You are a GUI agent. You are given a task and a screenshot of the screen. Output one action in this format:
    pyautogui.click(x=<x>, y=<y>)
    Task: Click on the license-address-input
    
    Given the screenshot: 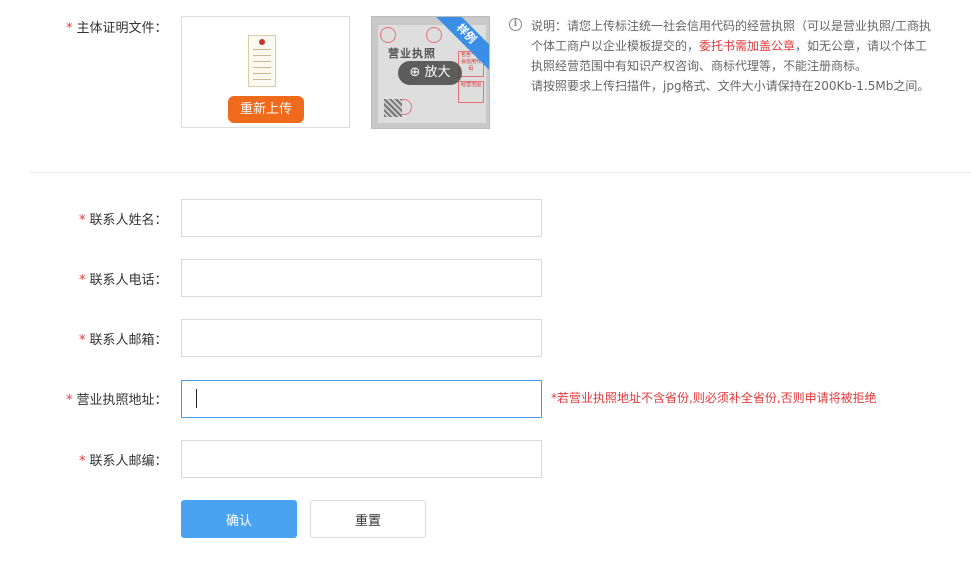 What is the action you would take?
    pyautogui.click(x=361, y=399)
    